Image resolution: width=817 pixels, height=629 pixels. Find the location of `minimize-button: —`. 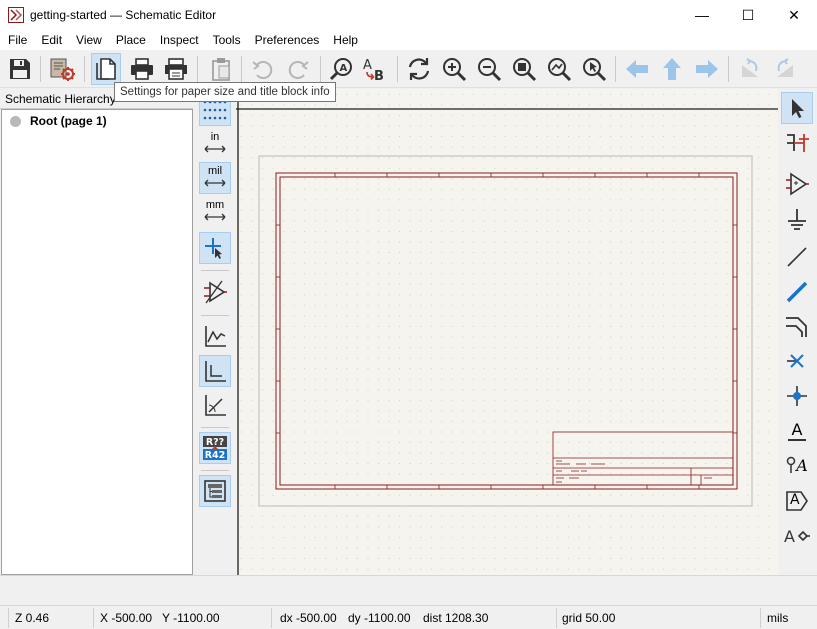

minimize-button: — is located at coordinates (702, 15).